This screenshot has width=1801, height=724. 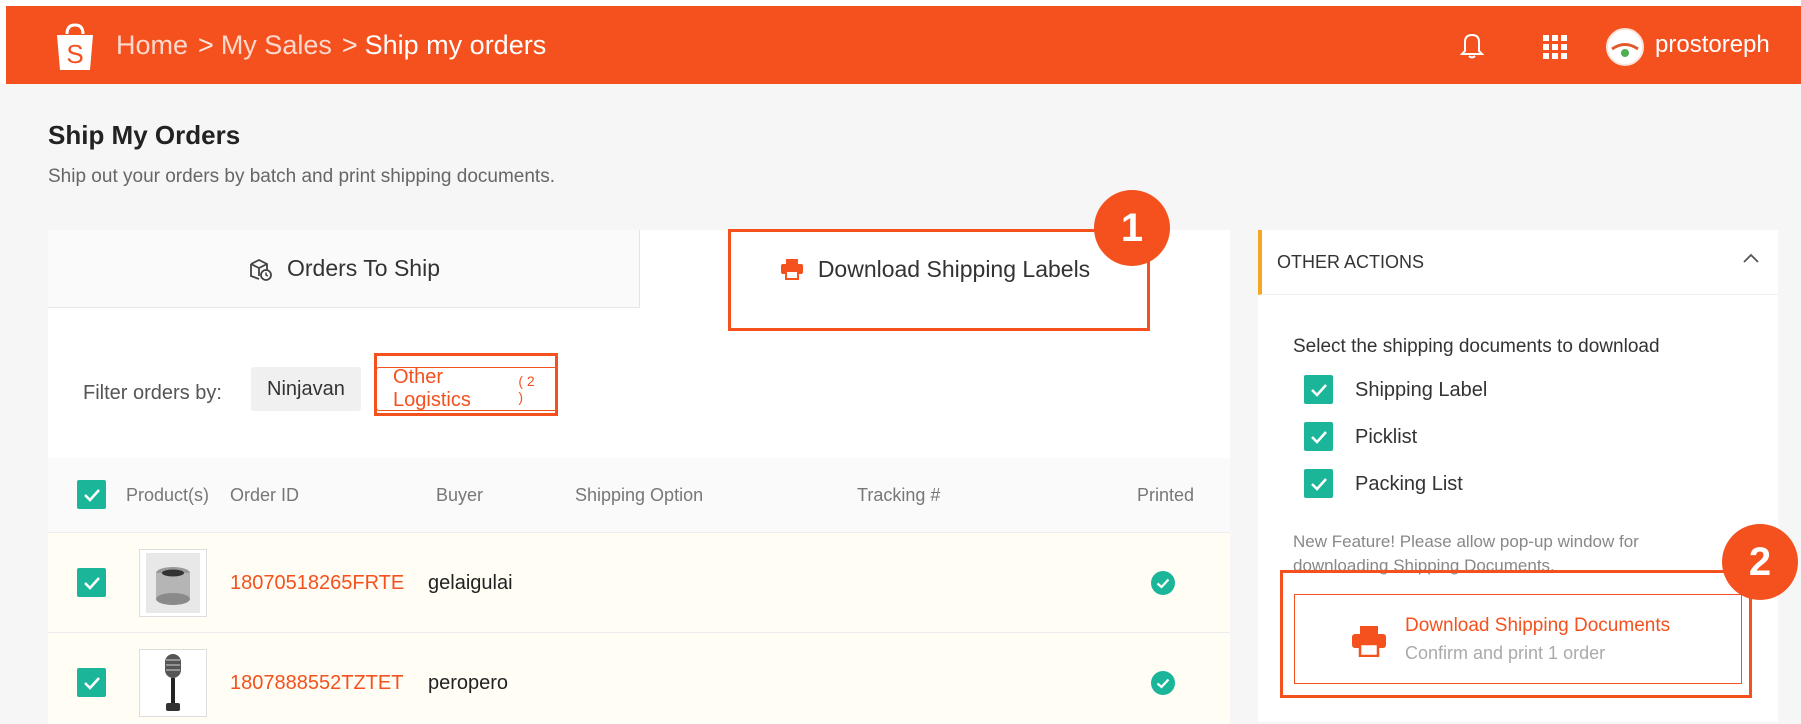 What do you see at coordinates (1516, 634) in the screenshot?
I see `highlight-box-download-button` at bounding box center [1516, 634].